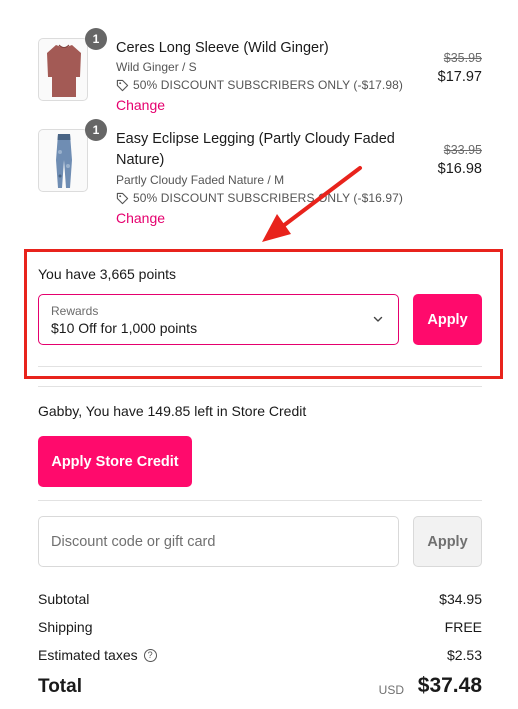 This screenshot has height=709, width=518. What do you see at coordinates (63, 69) in the screenshot?
I see `shirt-image` at bounding box center [63, 69].